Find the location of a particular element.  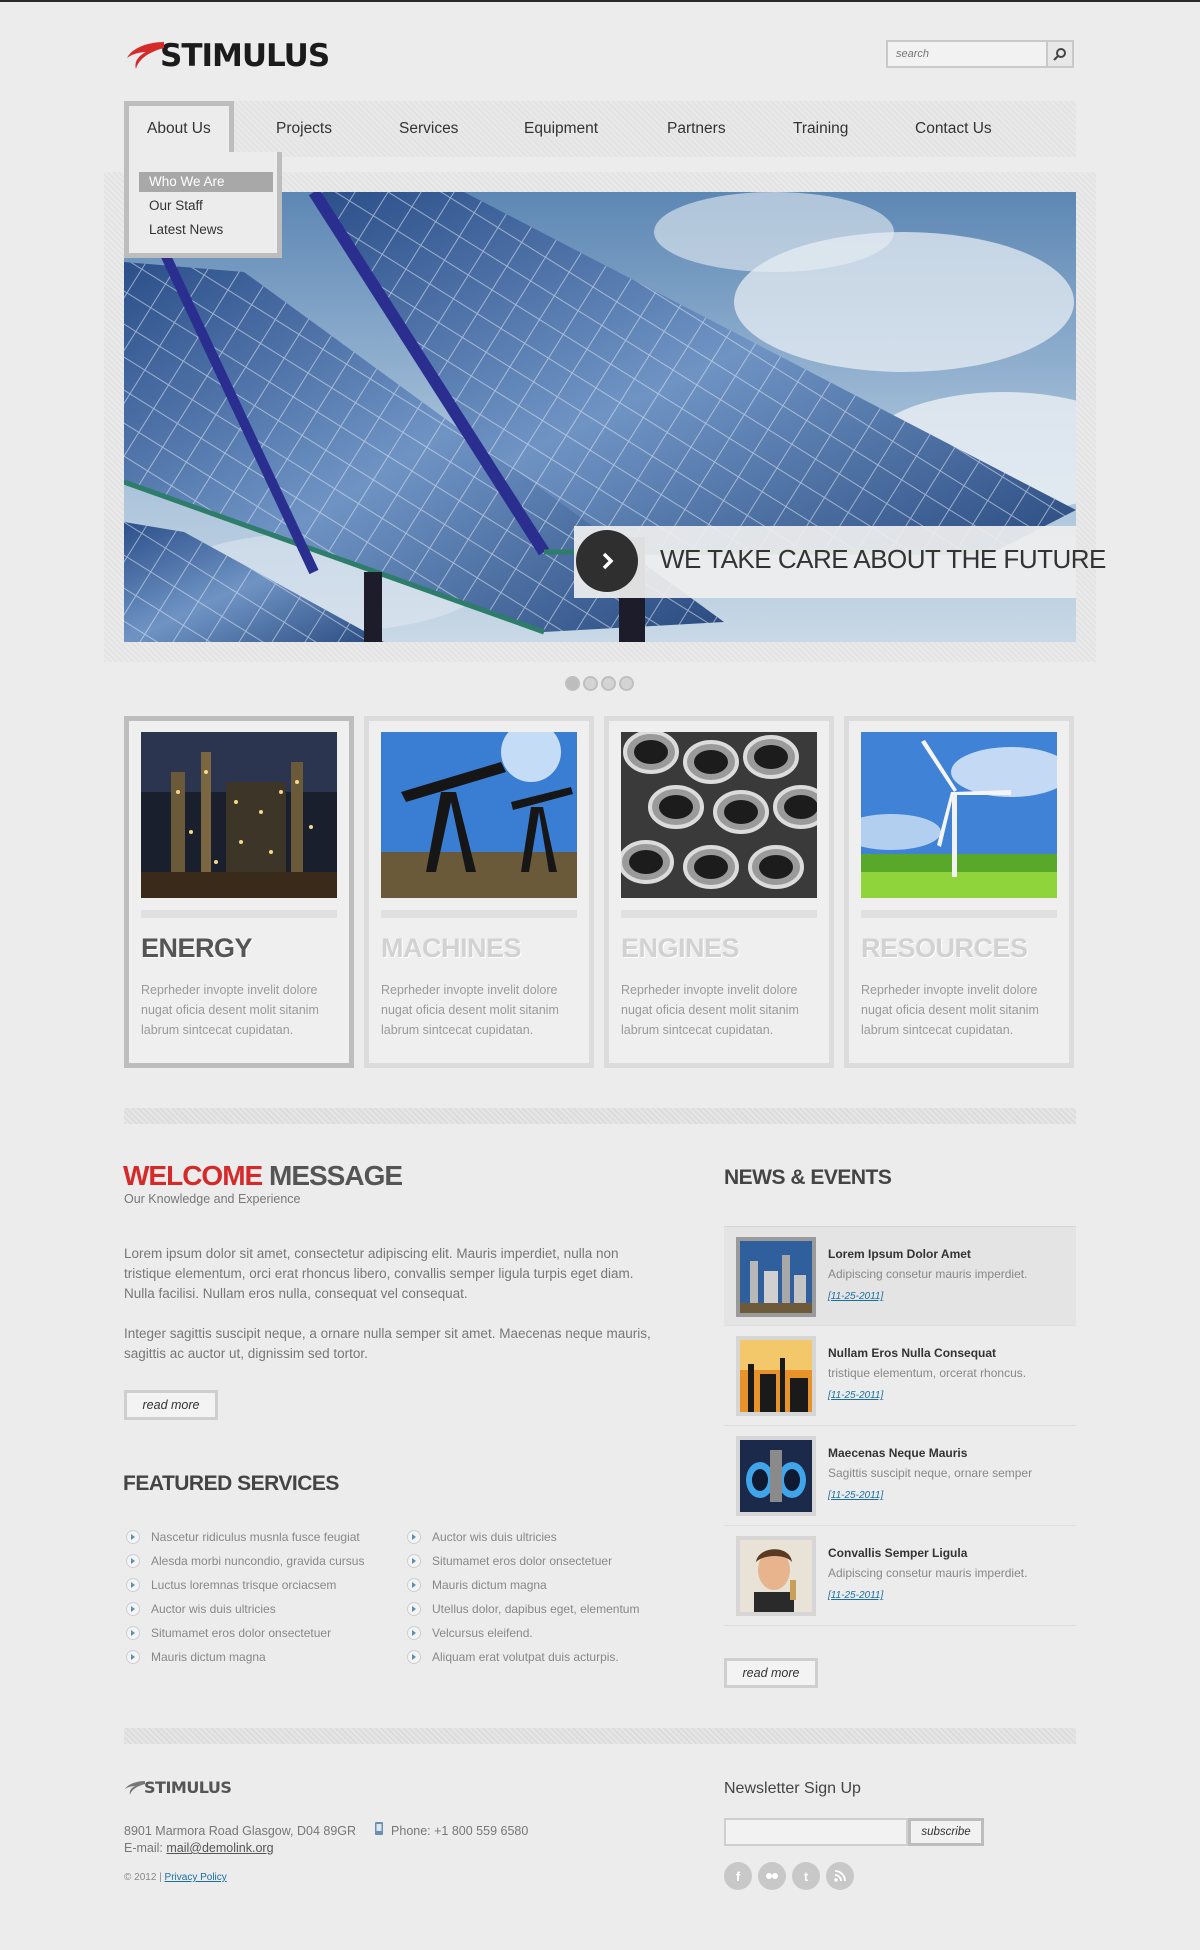

news-thumb-pipes is located at coordinates (776, 1476).